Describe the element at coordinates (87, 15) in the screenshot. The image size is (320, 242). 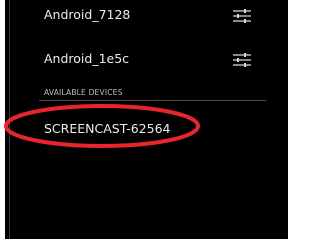
I see `paired-device-name: Android_7128` at that location.